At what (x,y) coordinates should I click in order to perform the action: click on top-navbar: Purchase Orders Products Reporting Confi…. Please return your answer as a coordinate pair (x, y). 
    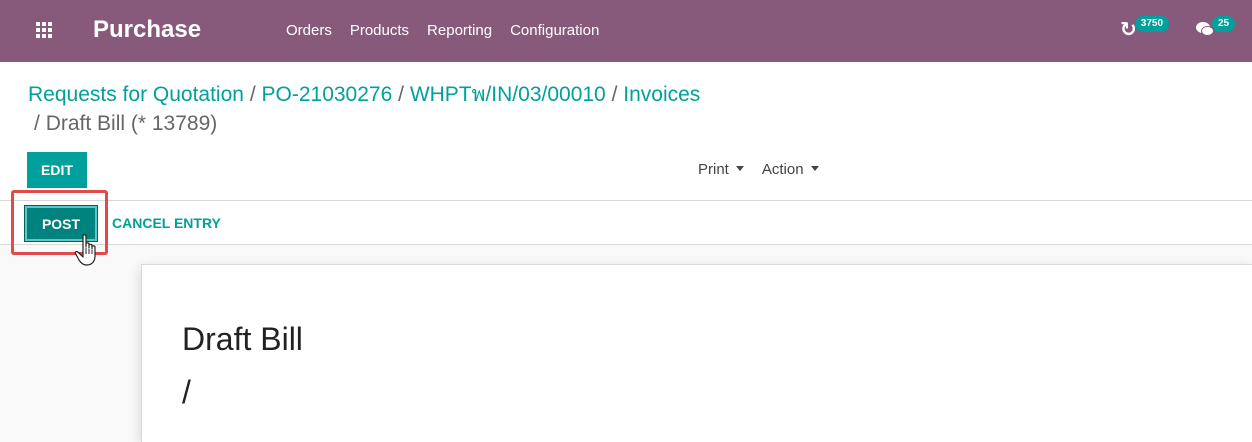
    Looking at the image, I should click on (626, 31).